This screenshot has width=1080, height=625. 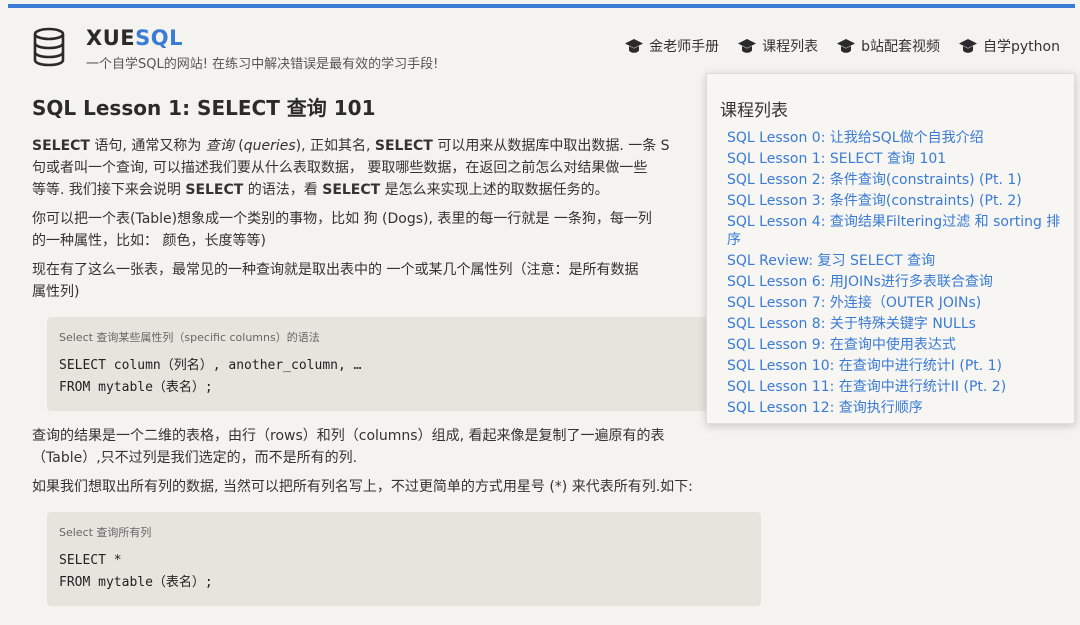 What do you see at coordinates (219, 146) in the screenshot?
I see `emphasis-text: 查询` at bounding box center [219, 146].